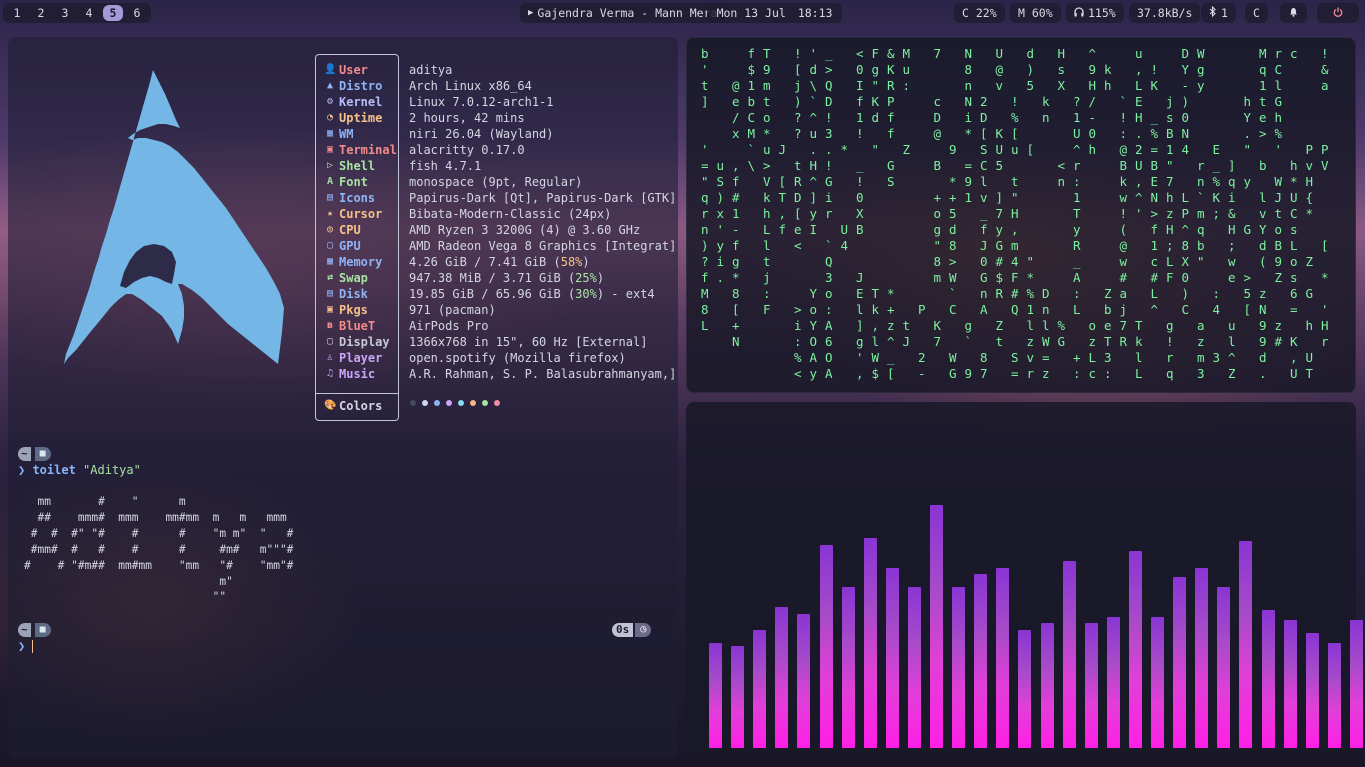 The image size is (1365, 767). I want to click on bell-icon, so click(1293, 13).